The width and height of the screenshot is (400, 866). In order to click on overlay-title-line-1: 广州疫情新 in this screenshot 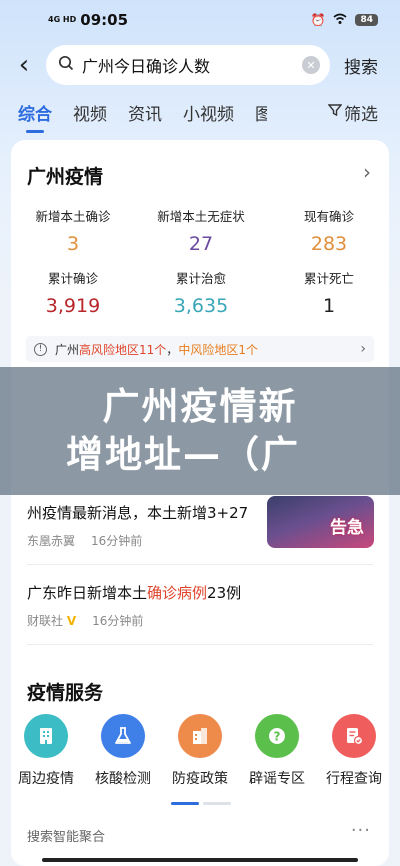, I will do `click(200, 406)`.